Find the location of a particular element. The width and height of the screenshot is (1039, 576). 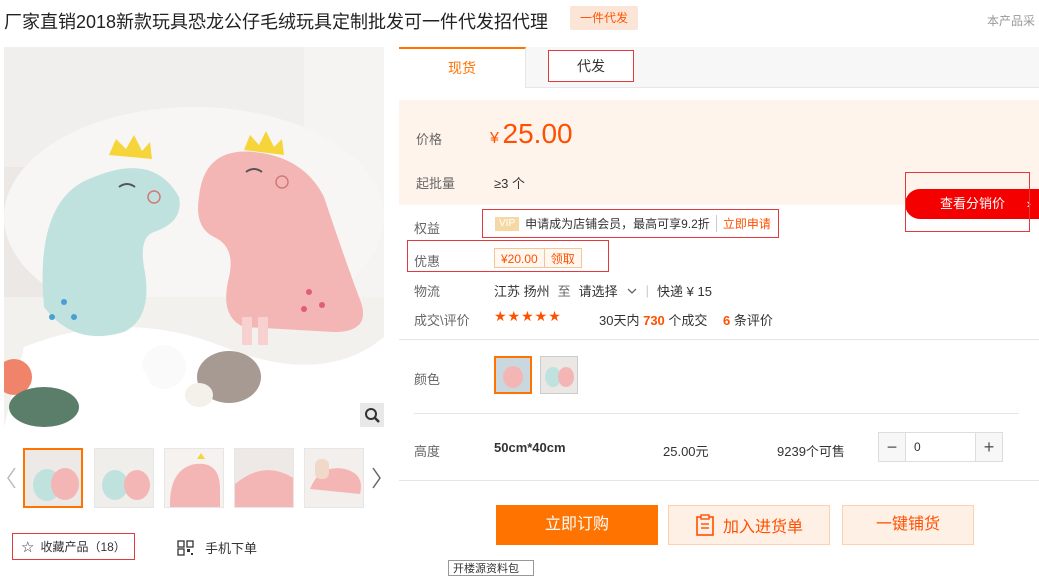

favorite-button: ☆ 收藏产品（18） is located at coordinates (73, 546).